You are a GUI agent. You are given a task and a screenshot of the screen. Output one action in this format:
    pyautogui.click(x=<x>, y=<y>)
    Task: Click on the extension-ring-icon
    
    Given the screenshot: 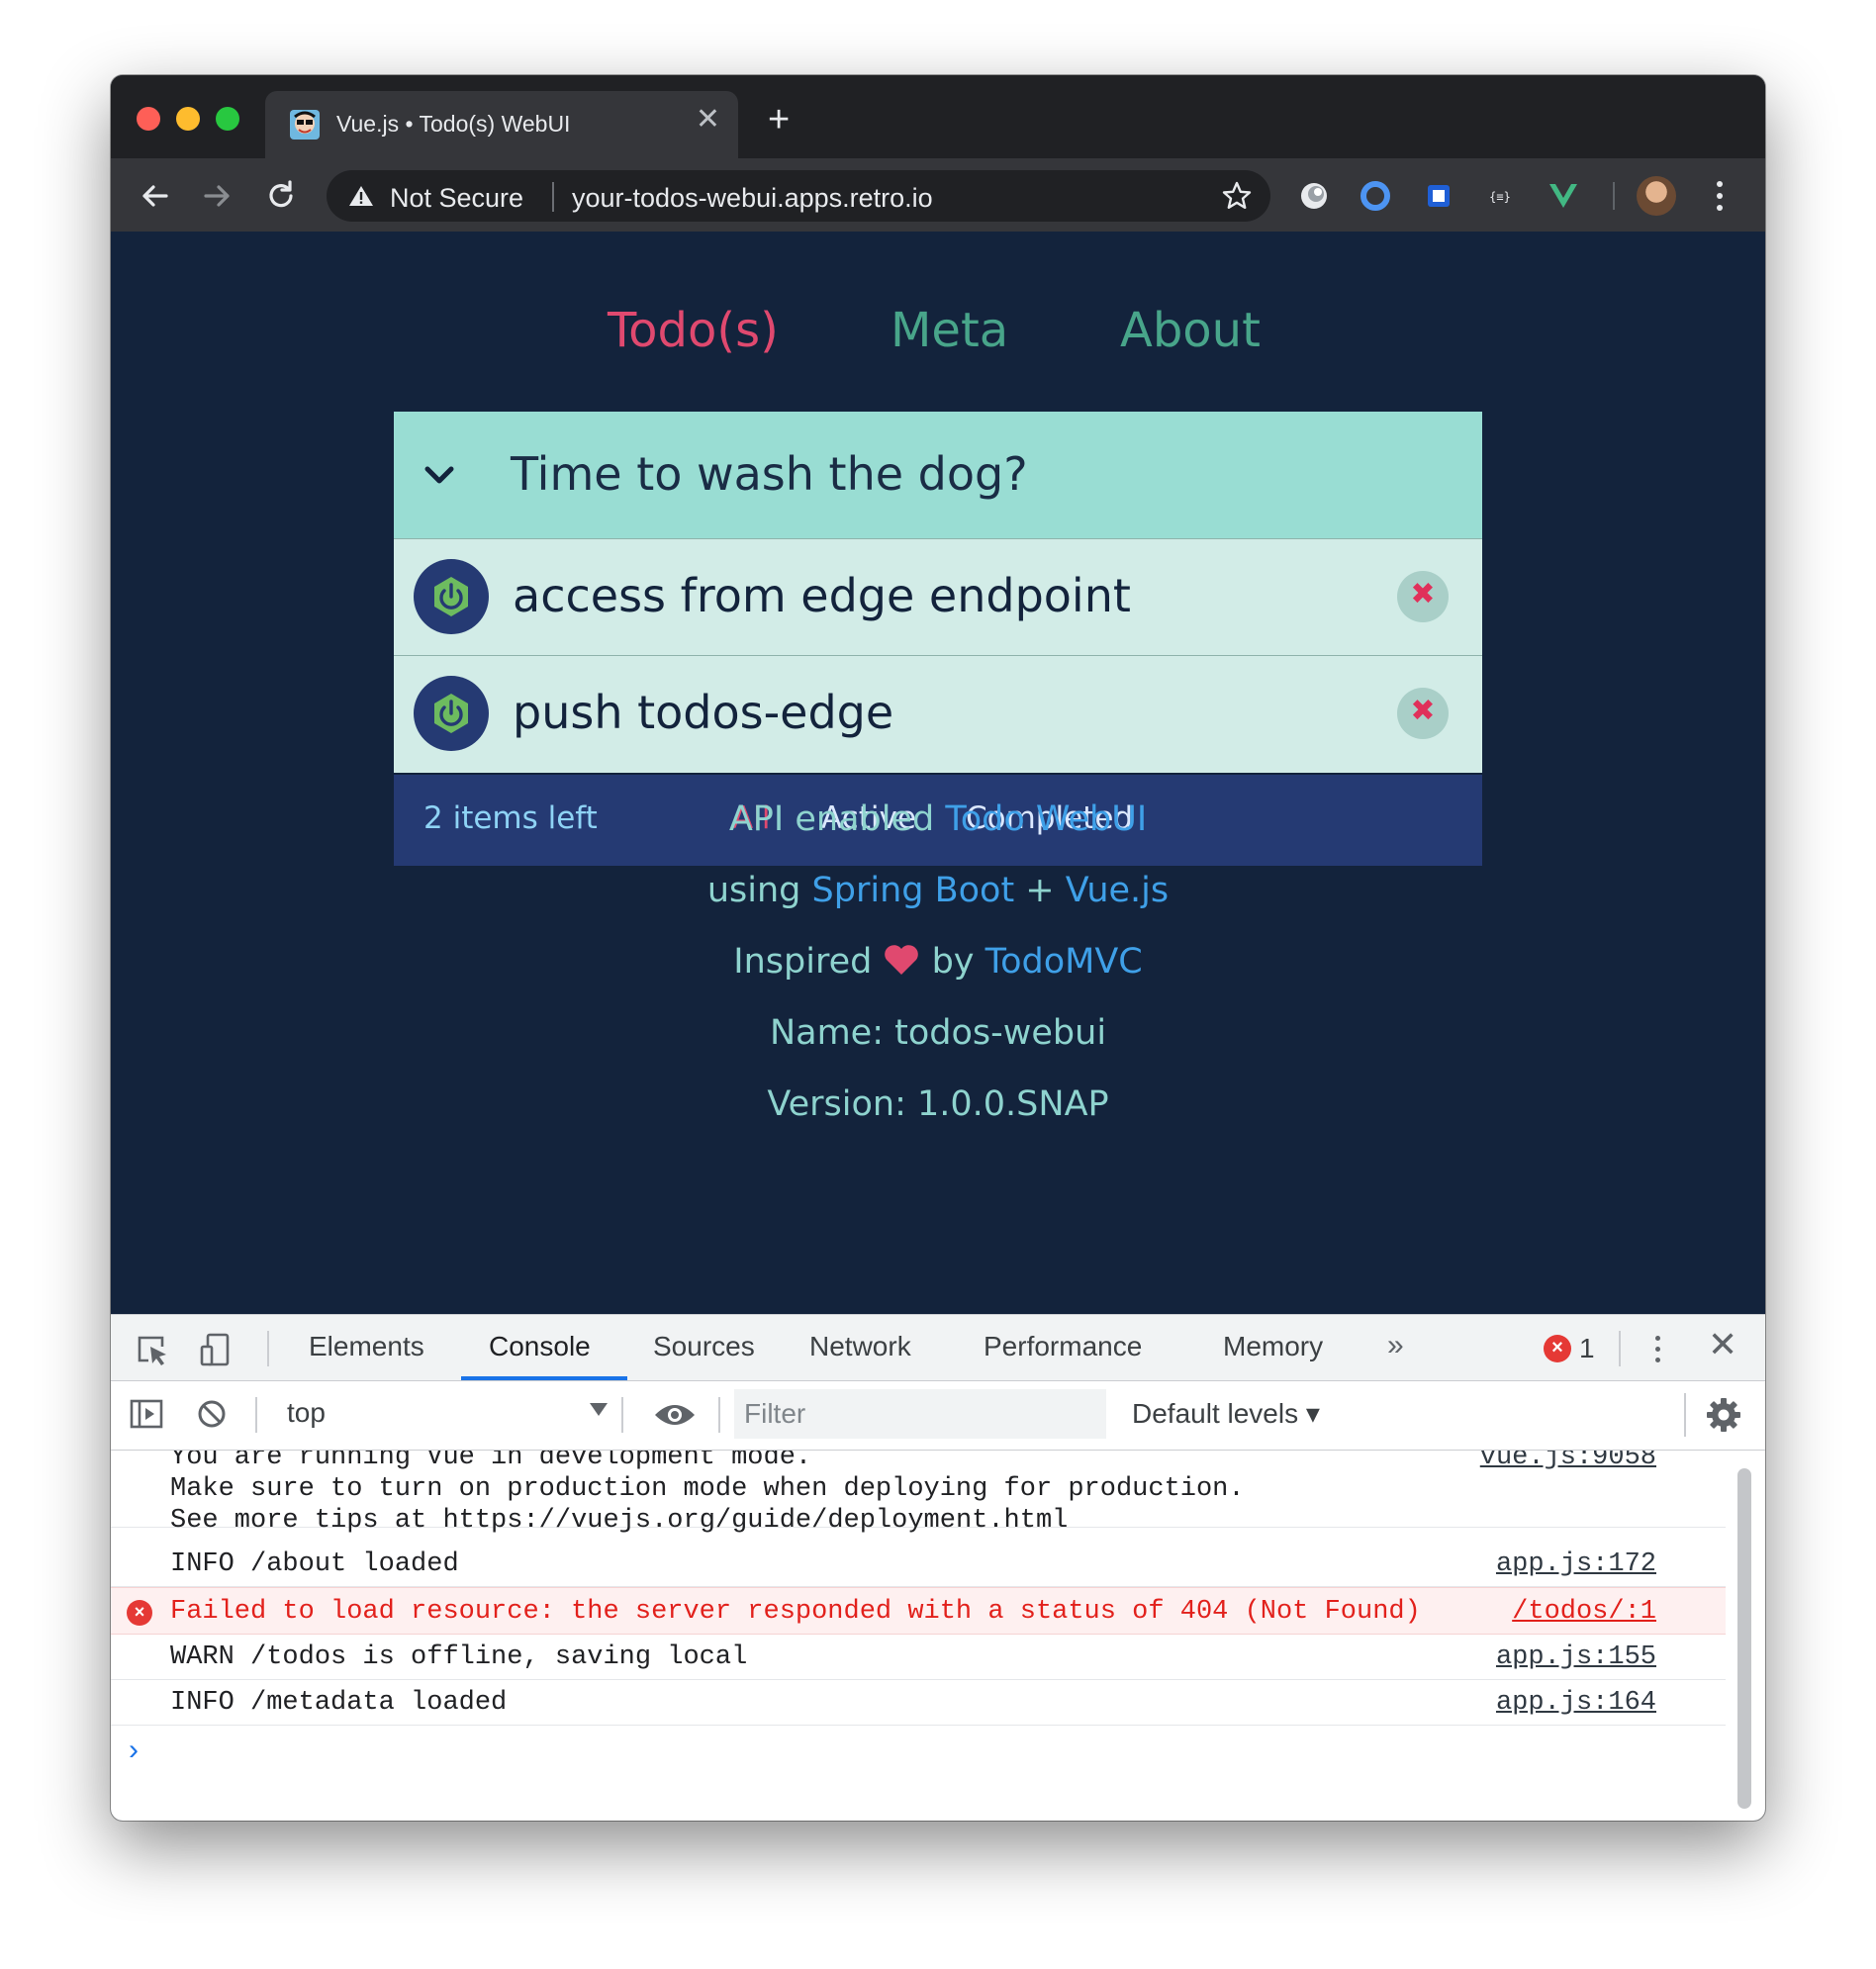 What is the action you would take?
    pyautogui.click(x=1375, y=196)
    